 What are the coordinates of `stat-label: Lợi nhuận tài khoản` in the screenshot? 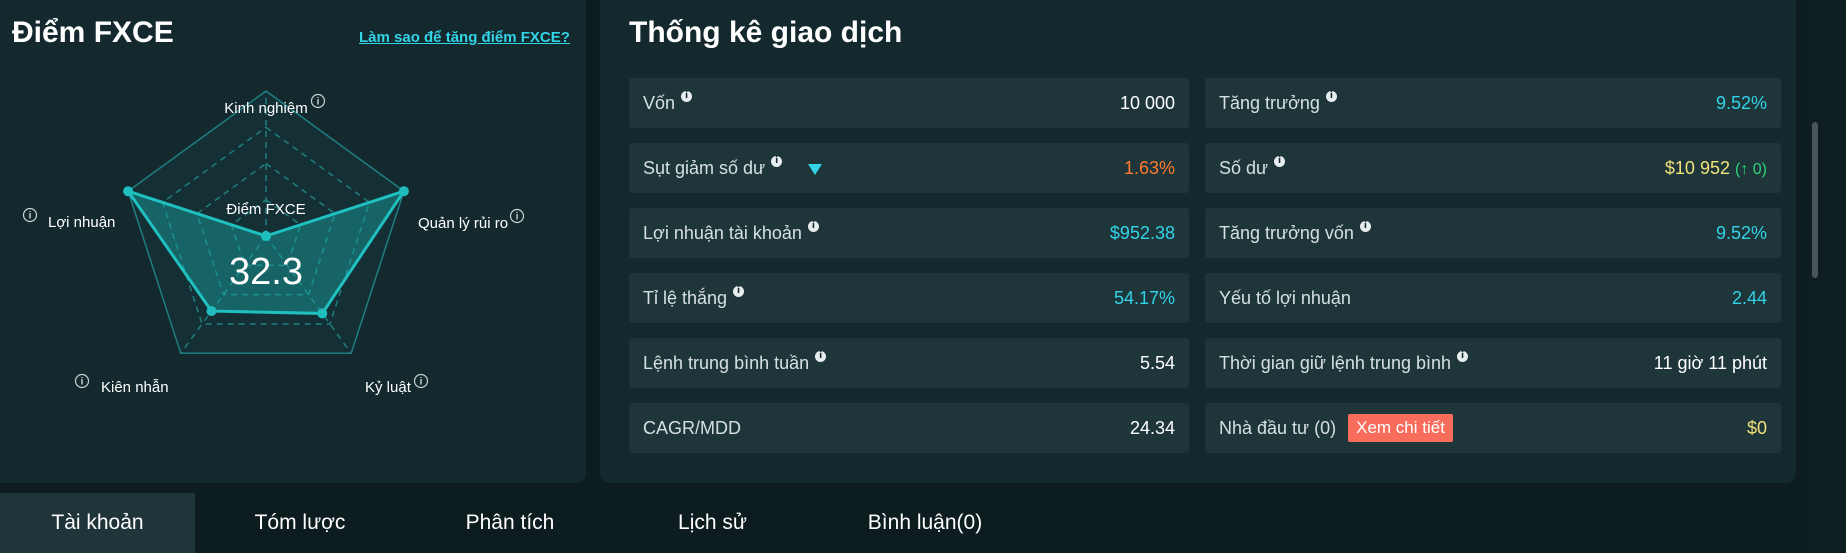 It's located at (722, 232).